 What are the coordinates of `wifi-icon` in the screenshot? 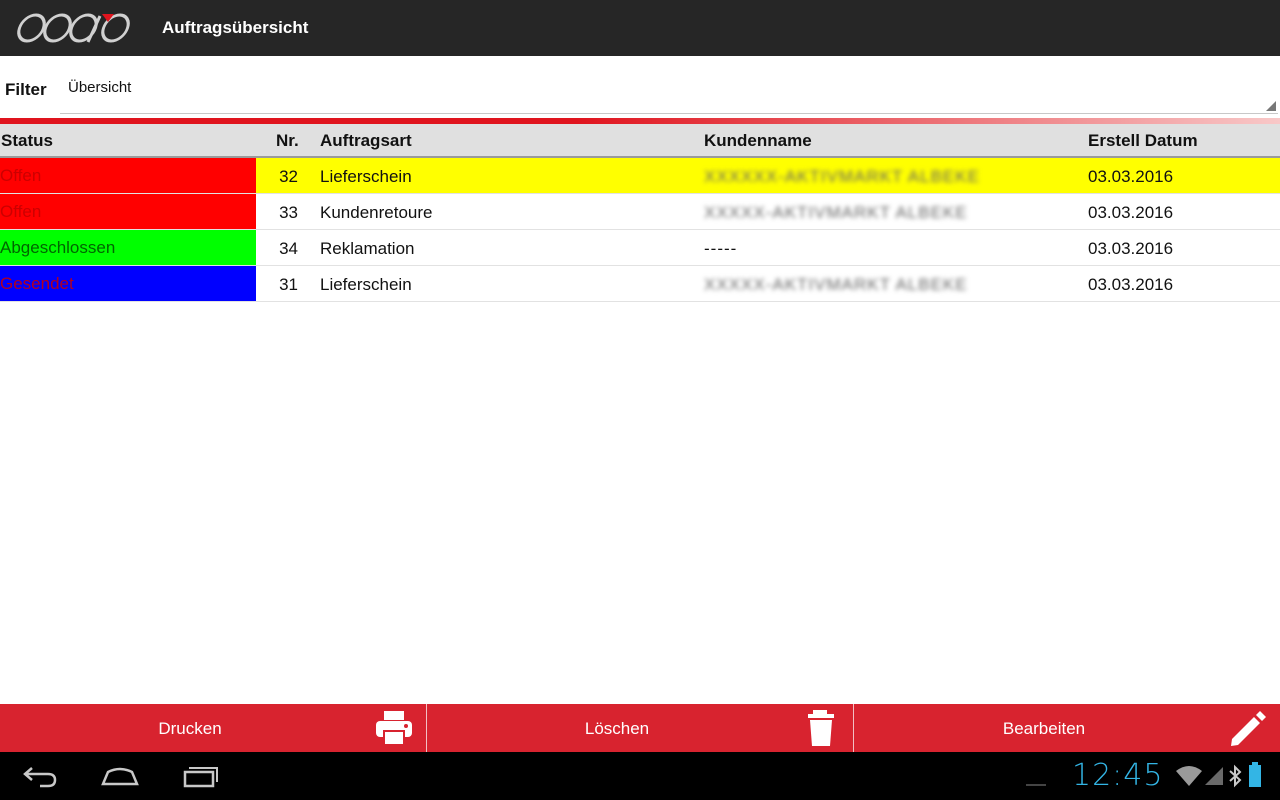 It's located at (1189, 778).